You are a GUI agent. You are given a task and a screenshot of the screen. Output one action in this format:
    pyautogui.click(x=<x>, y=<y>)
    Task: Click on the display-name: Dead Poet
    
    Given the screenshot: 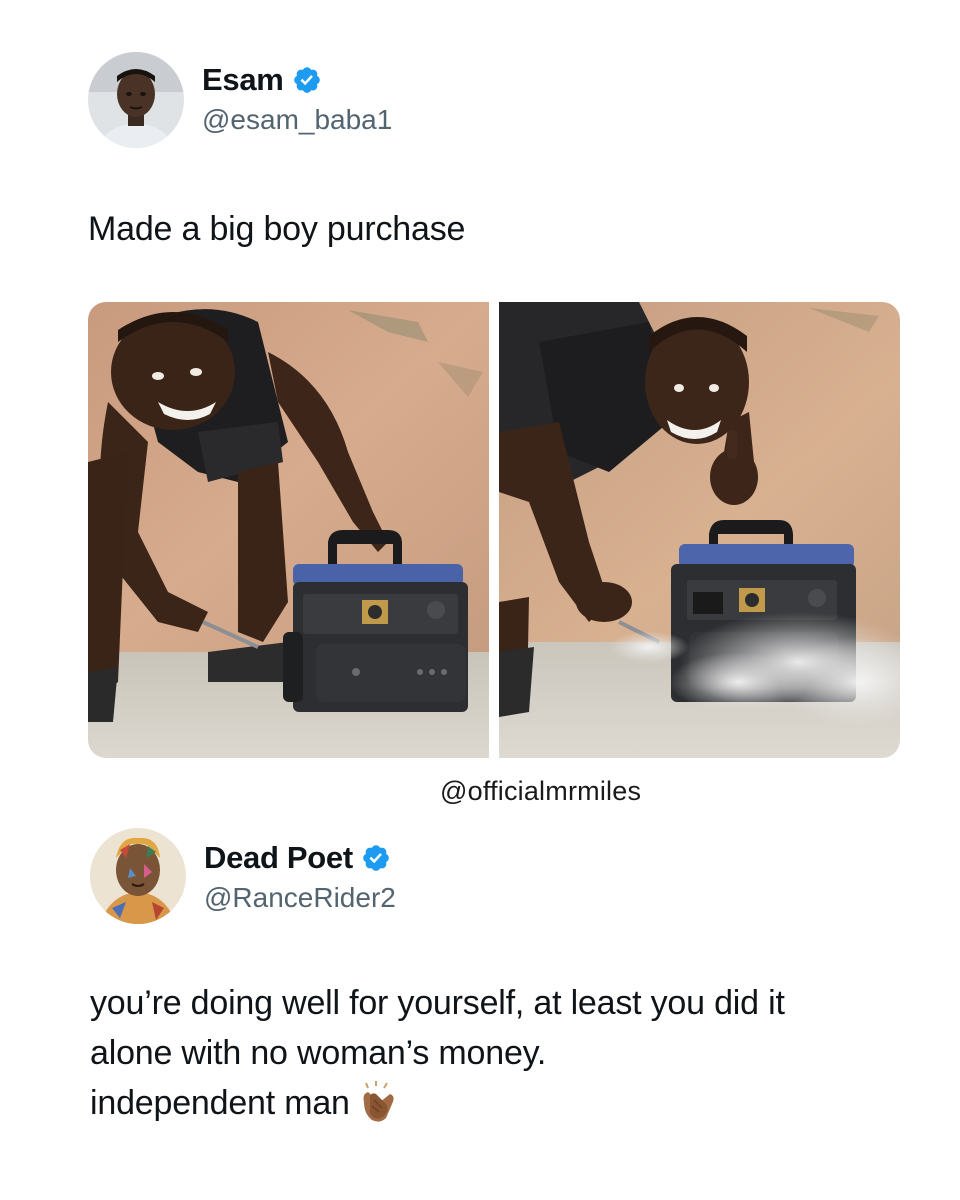 What is the action you would take?
    pyautogui.click(x=278, y=858)
    